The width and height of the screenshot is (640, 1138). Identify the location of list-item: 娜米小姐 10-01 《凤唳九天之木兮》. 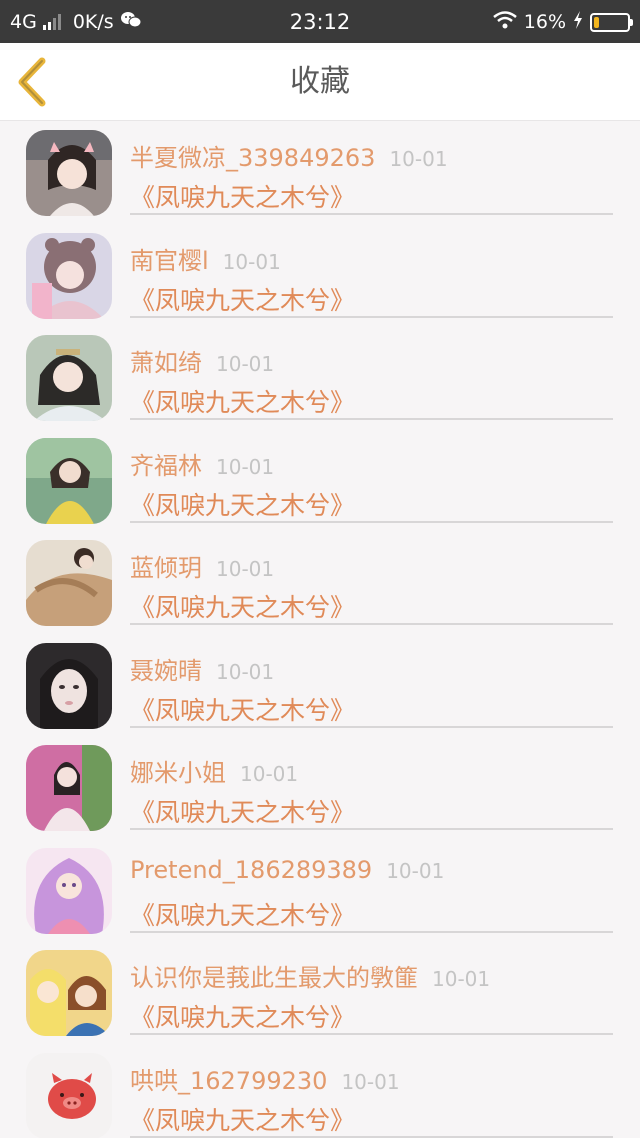
(320, 788).